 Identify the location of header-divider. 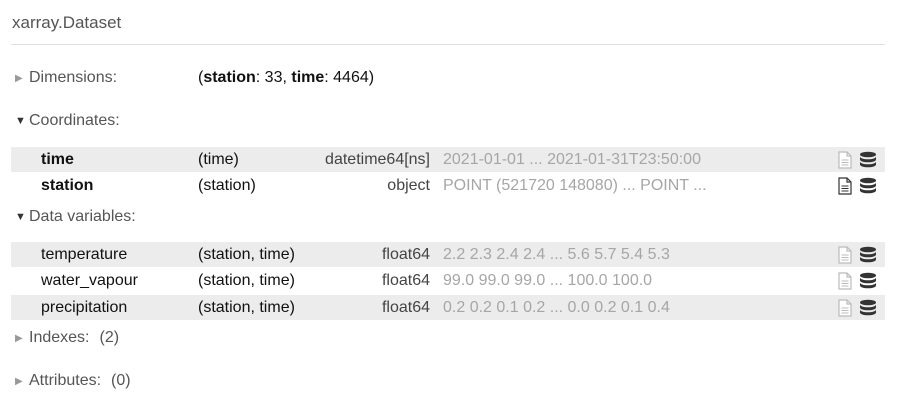
(448, 44).